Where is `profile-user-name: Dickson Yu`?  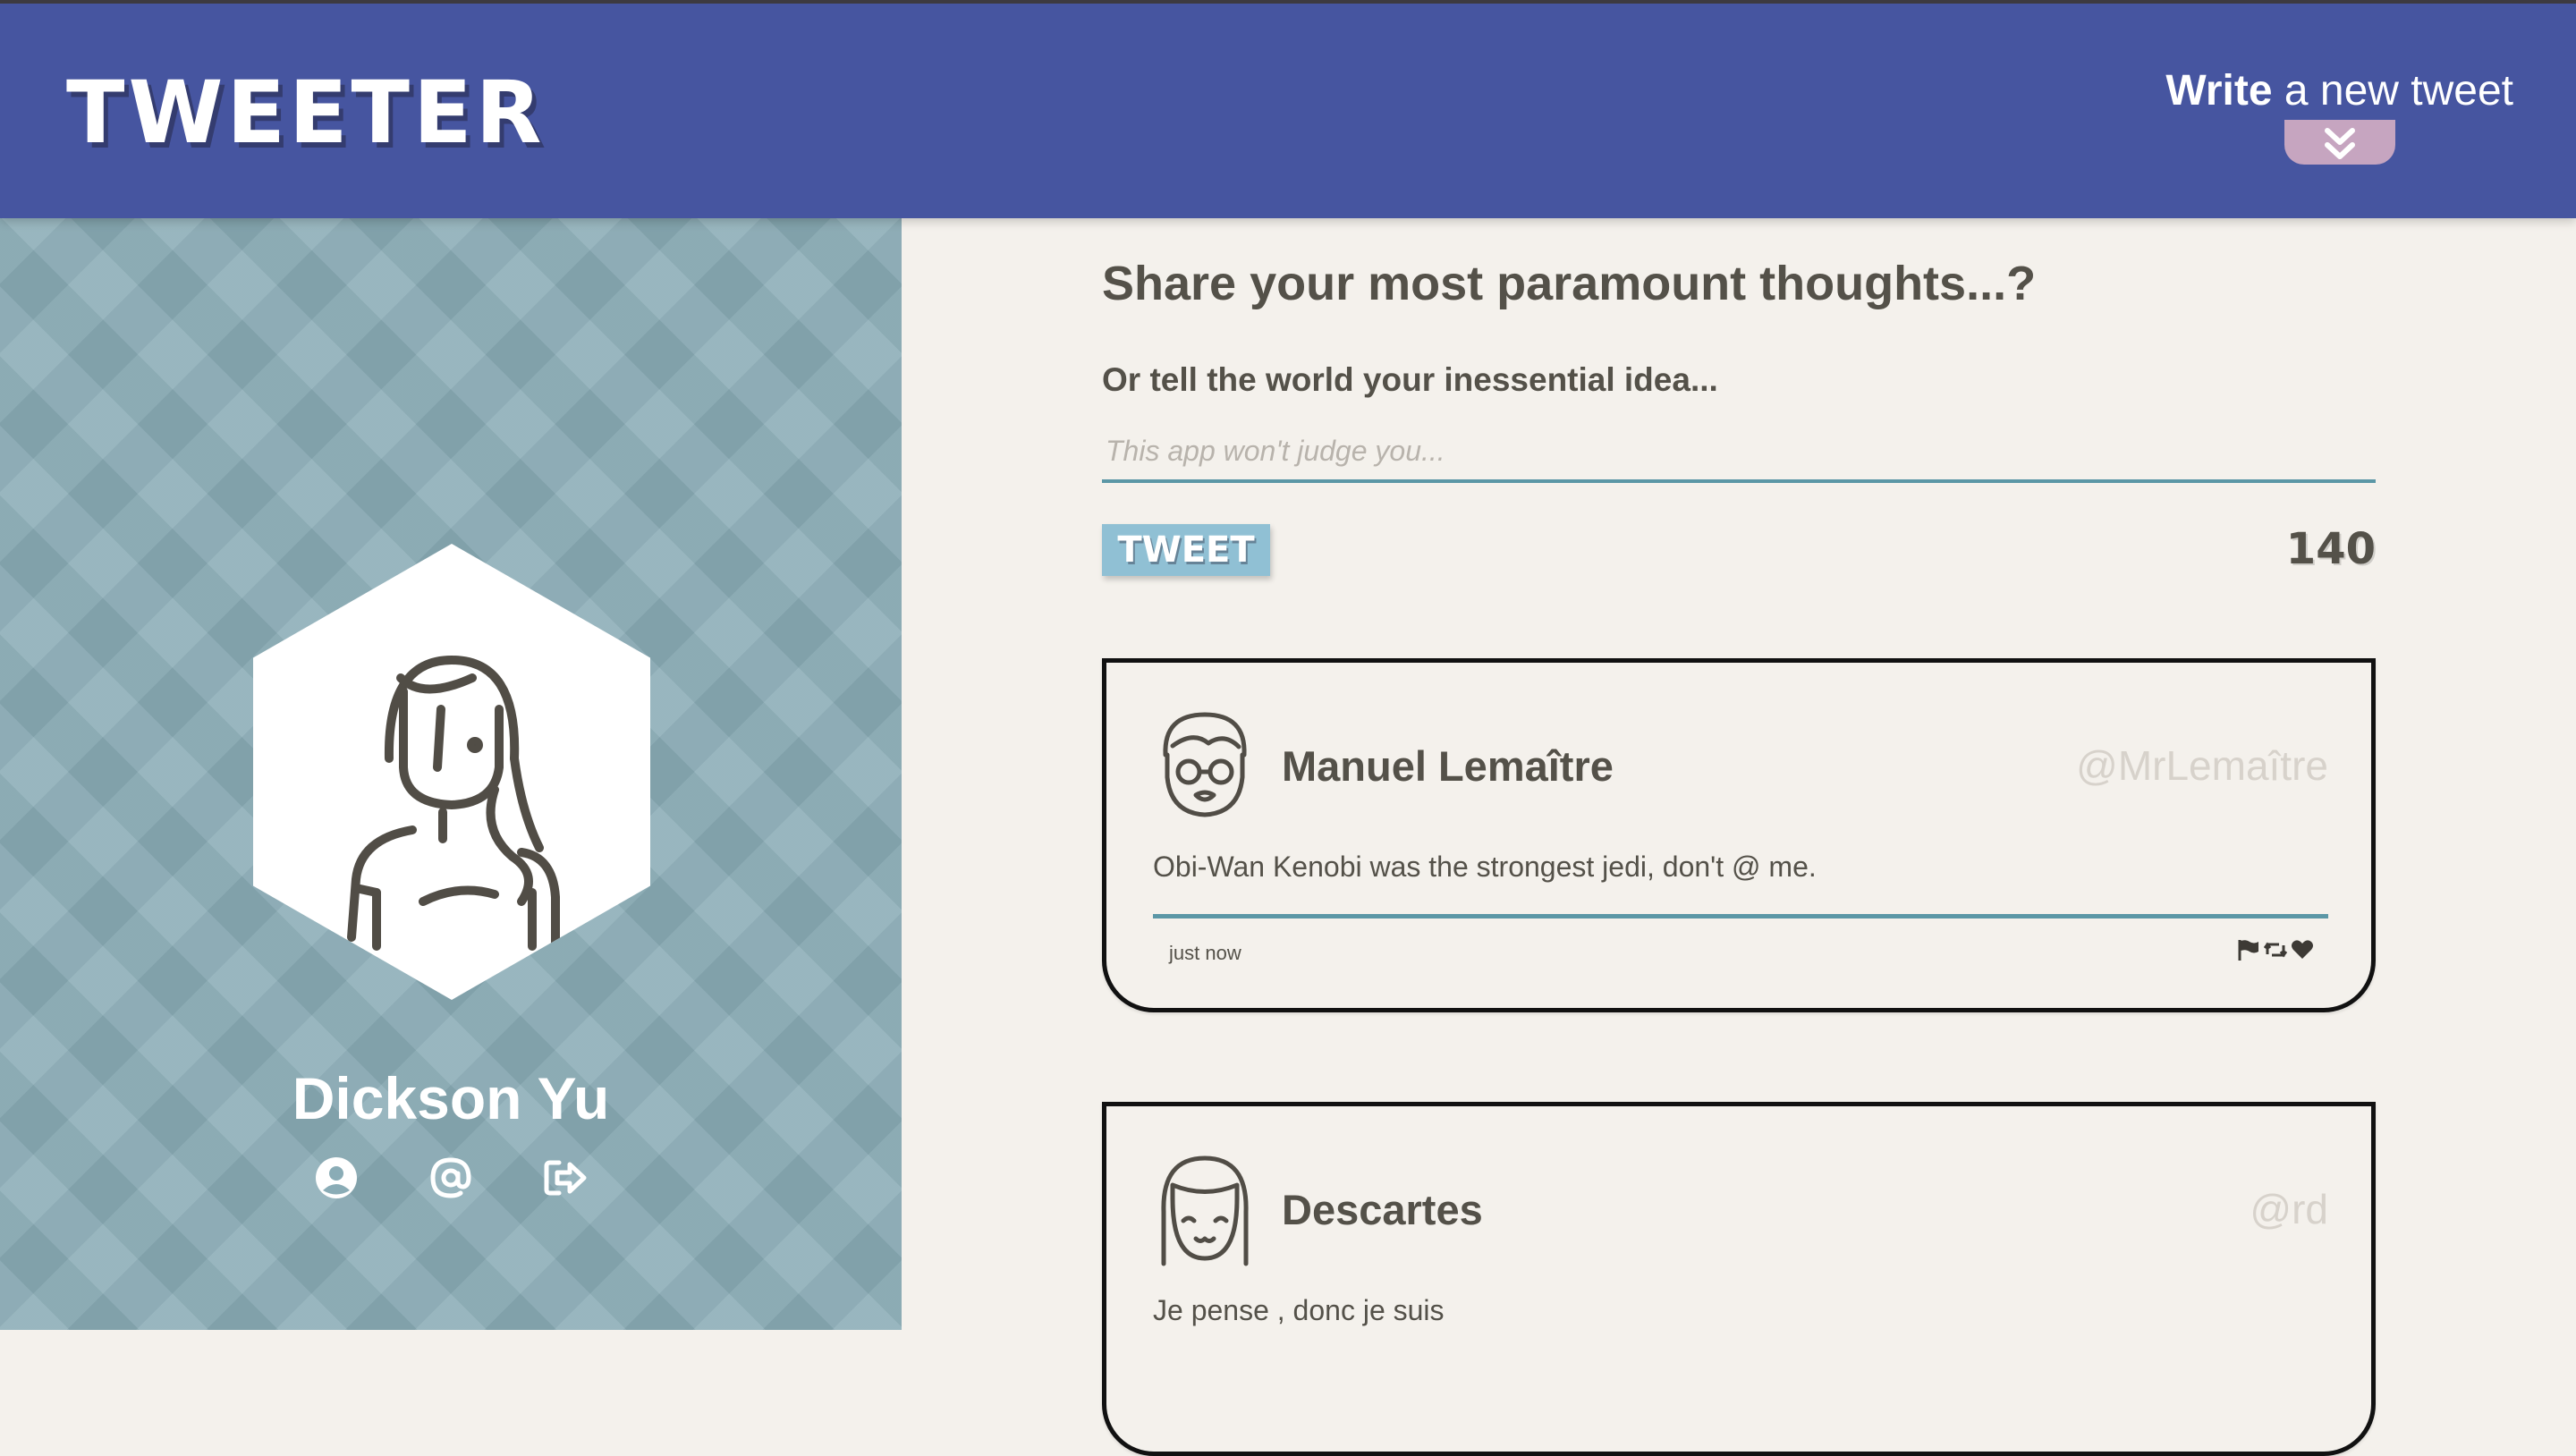
profile-user-name: Dickson Yu is located at coordinates (451, 1098).